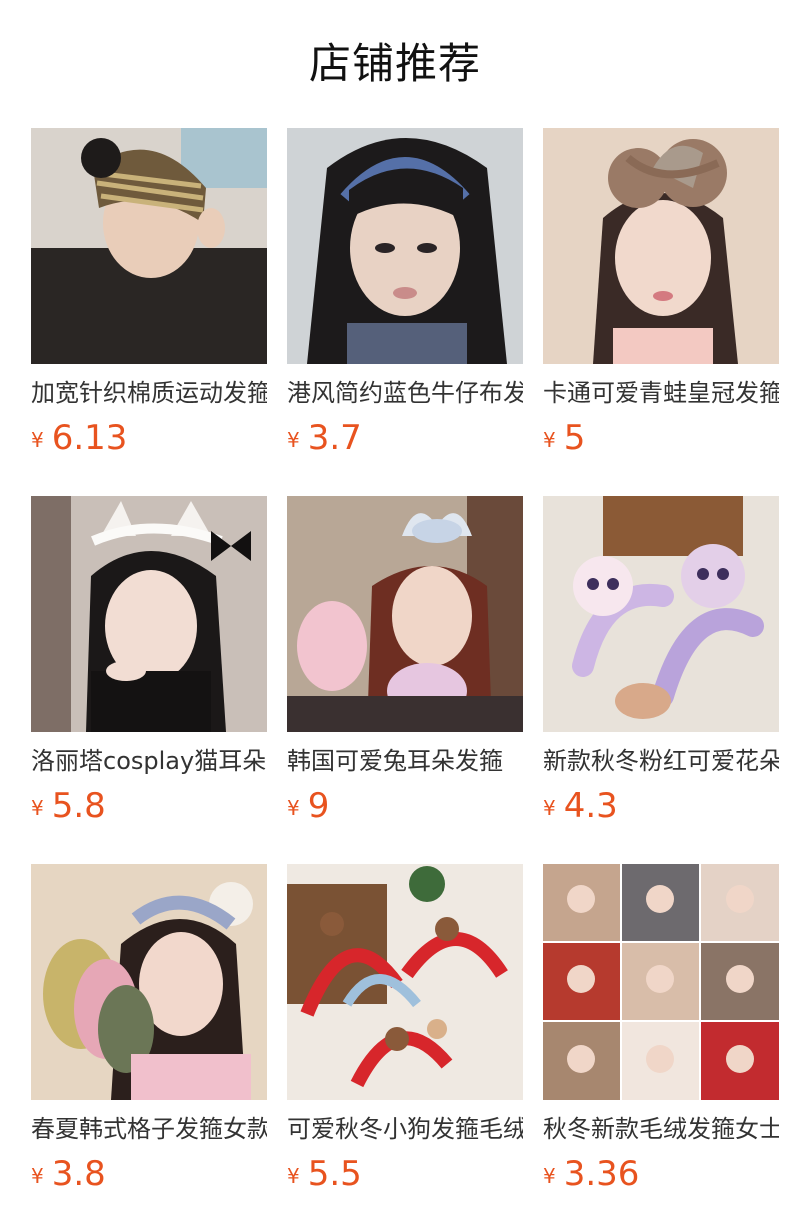 This screenshot has height=1232, width=790. What do you see at coordinates (405, 1129) in the screenshot?
I see `product-title: 可爱秋冬小狗发箍毛绒` at bounding box center [405, 1129].